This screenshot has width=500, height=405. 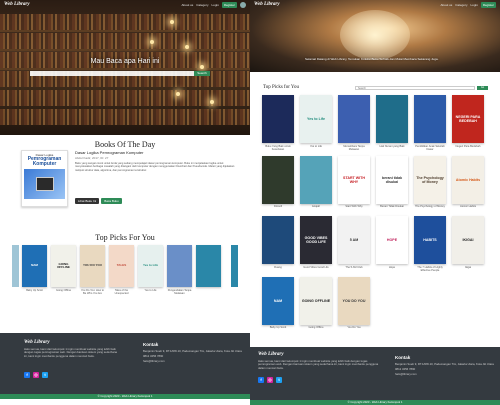 I want to click on book-title: The Psychology of Money, so click(x=430, y=208).